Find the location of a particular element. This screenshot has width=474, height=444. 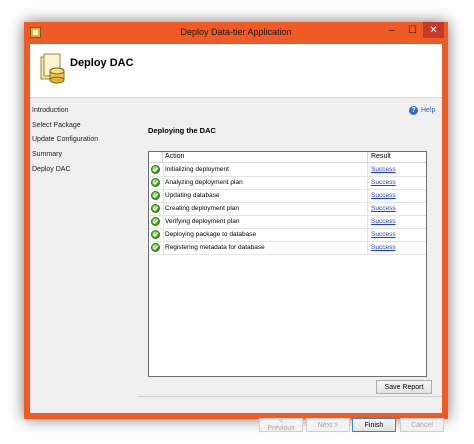

action-cell: Verifying deployment plan is located at coordinates (265, 221).